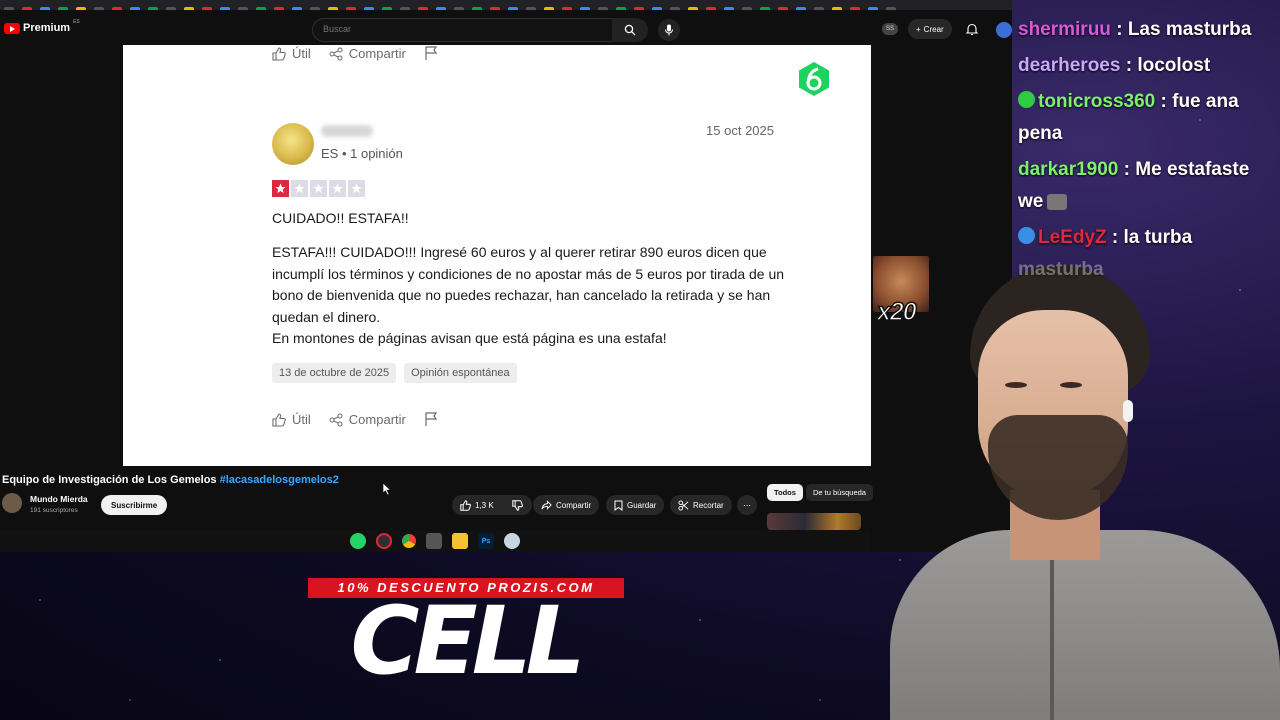 Image resolution: width=1280 pixels, height=720 pixels. I want to click on scissors-icon, so click(683, 505).